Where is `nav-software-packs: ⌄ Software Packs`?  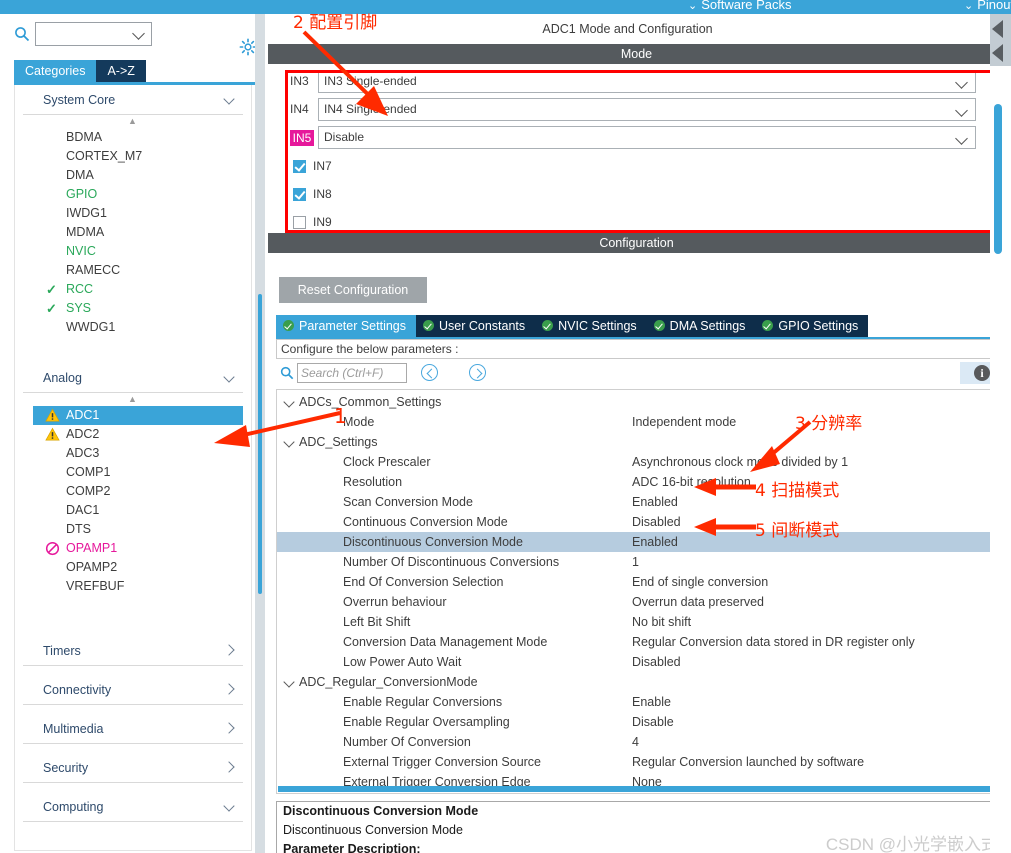
nav-software-packs: ⌄ Software Packs is located at coordinates (740, 6).